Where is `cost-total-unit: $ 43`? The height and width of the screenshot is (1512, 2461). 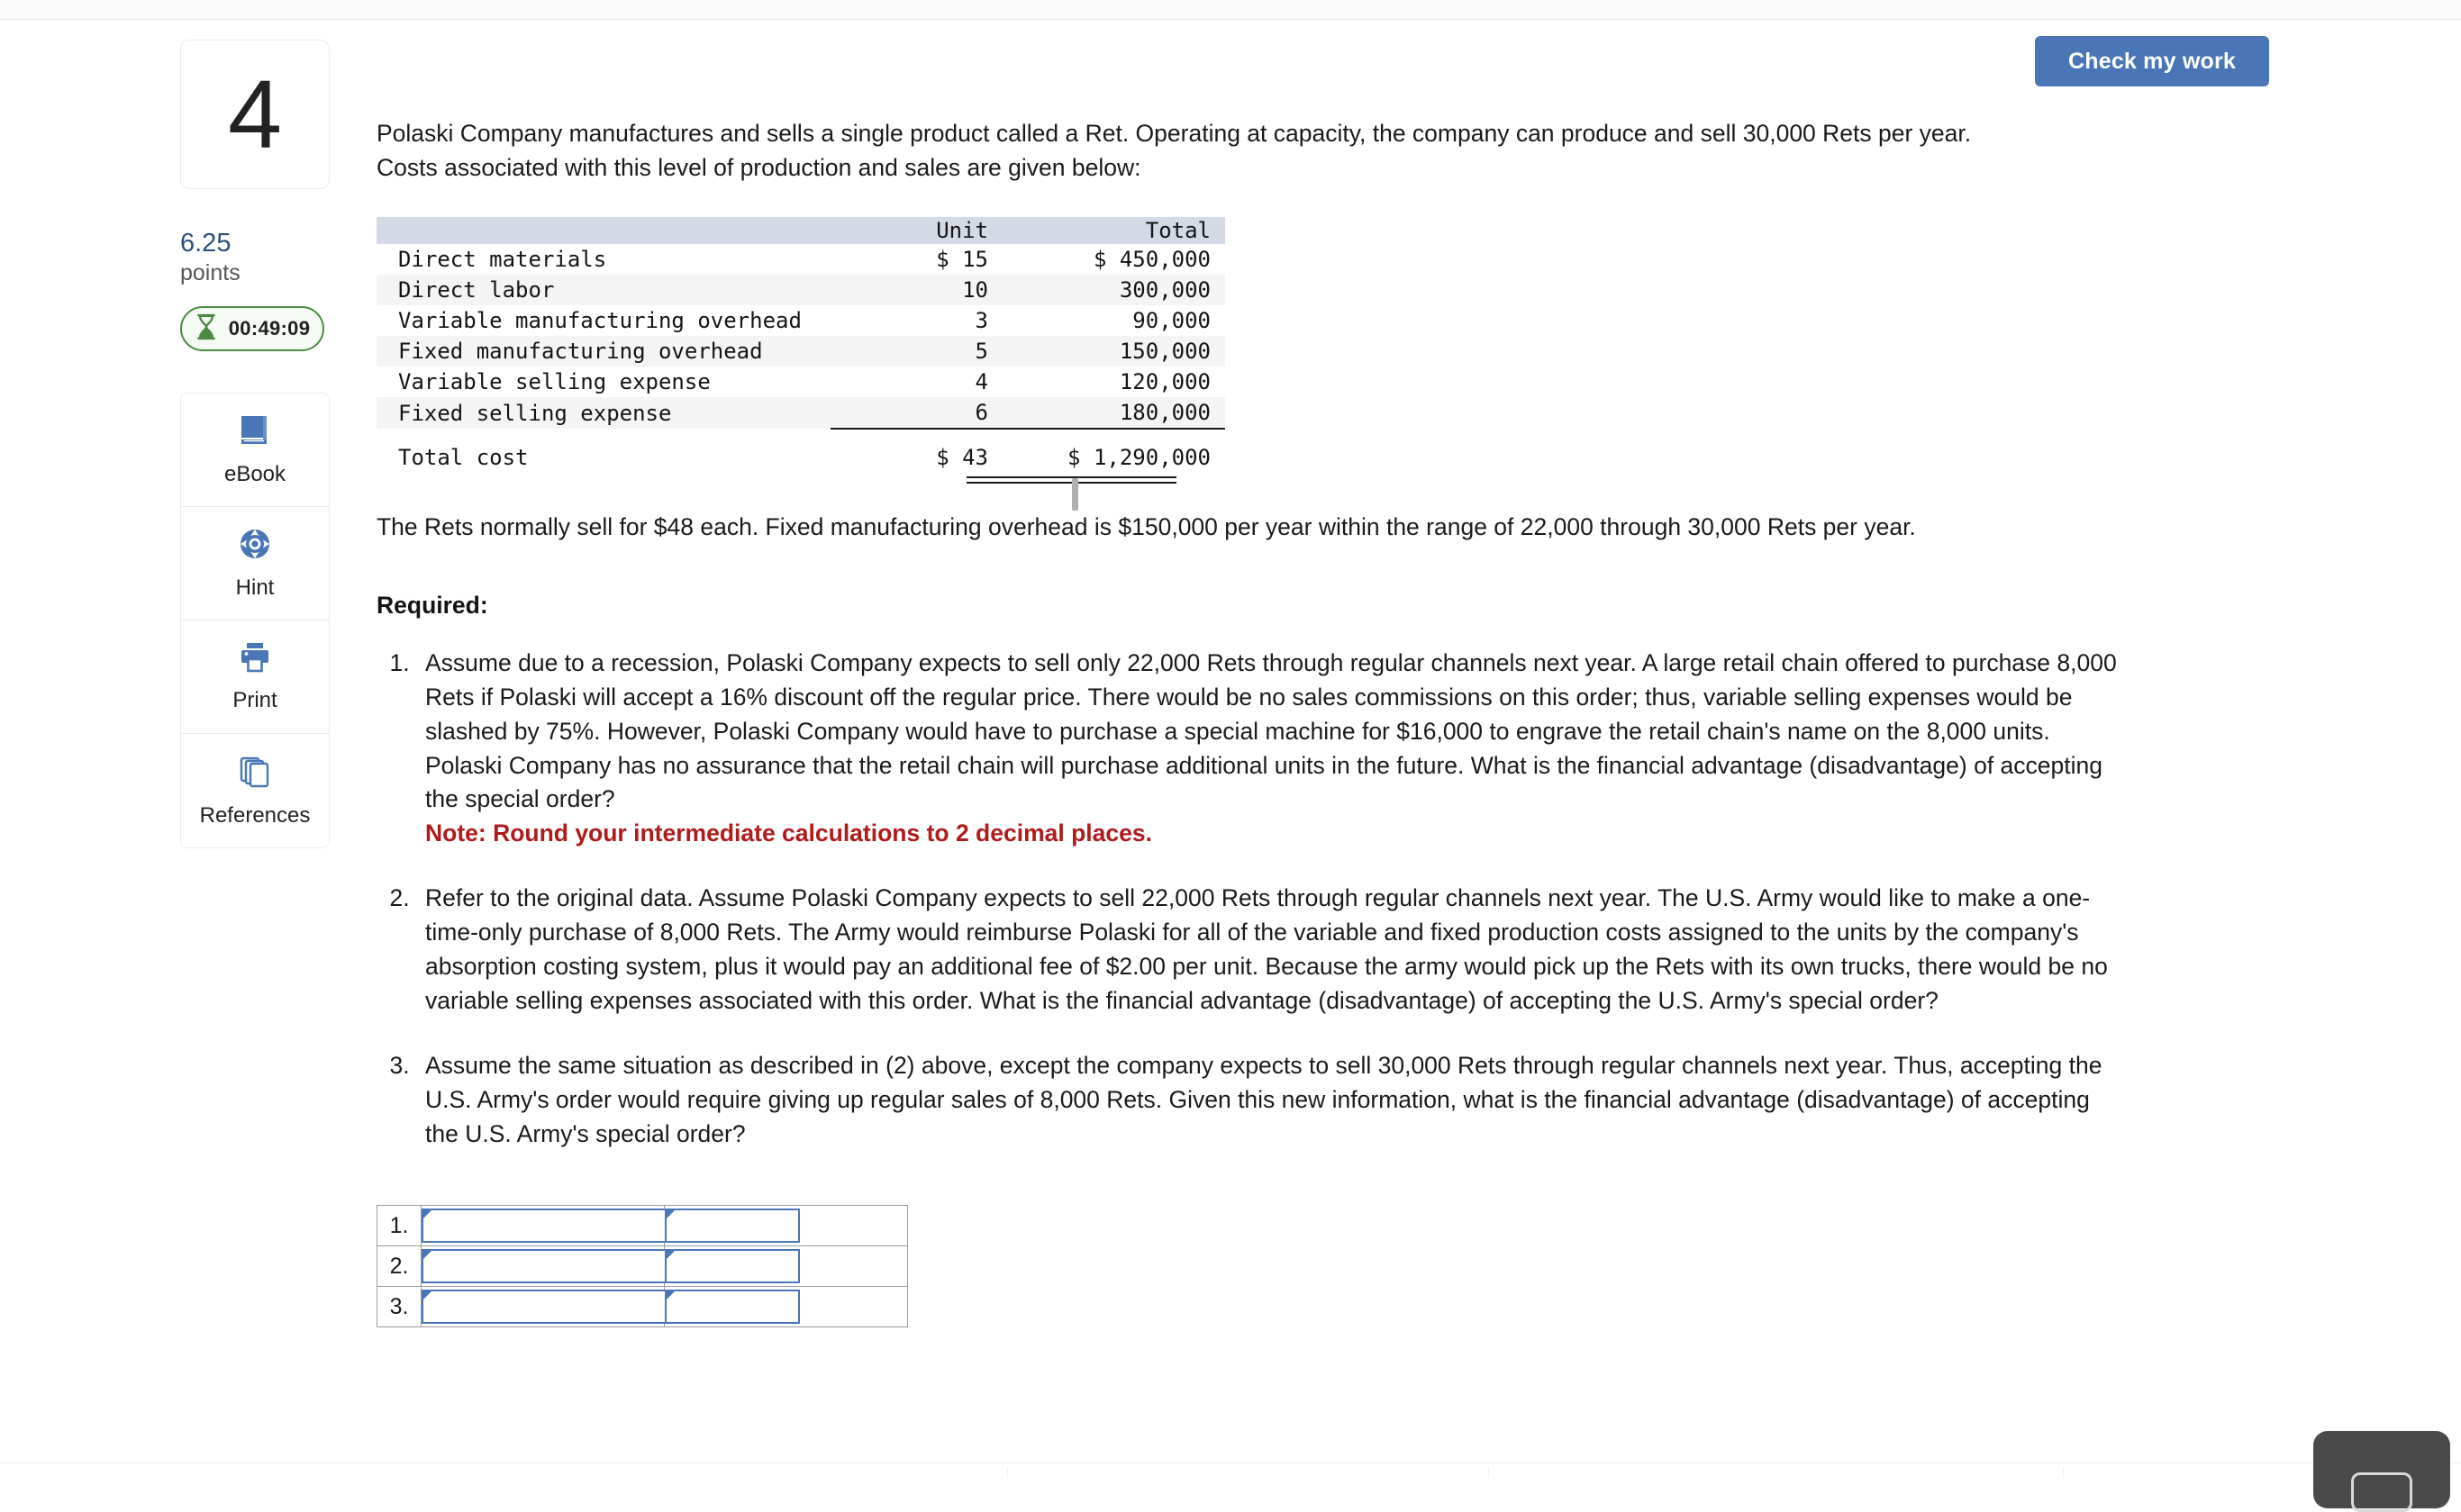
cost-total-unit: $ 43 is located at coordinates (916, 452).